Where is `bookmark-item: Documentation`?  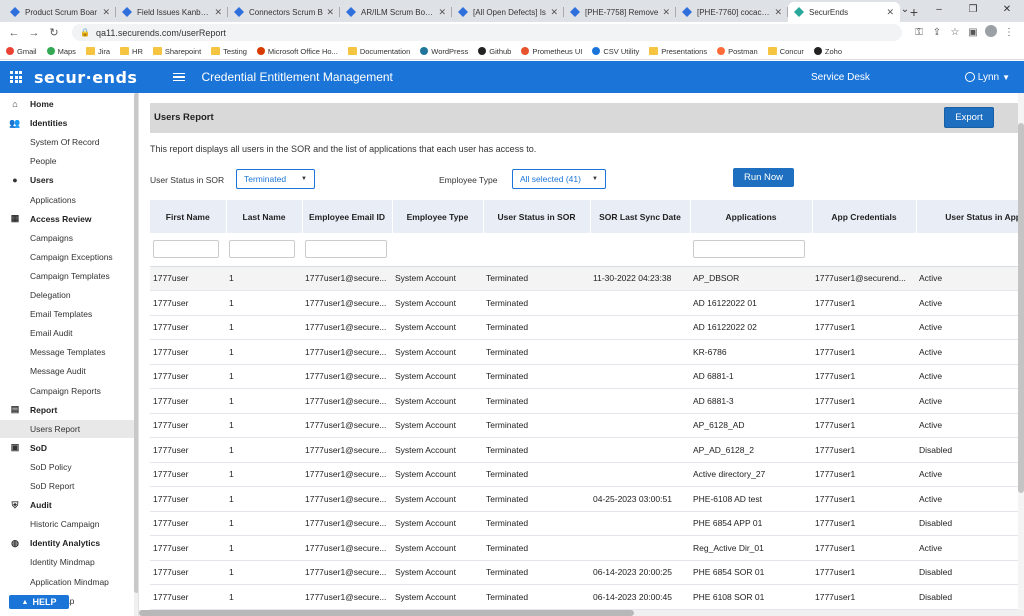 bookmark-item: Documentation is located at coordinates (378, 51).